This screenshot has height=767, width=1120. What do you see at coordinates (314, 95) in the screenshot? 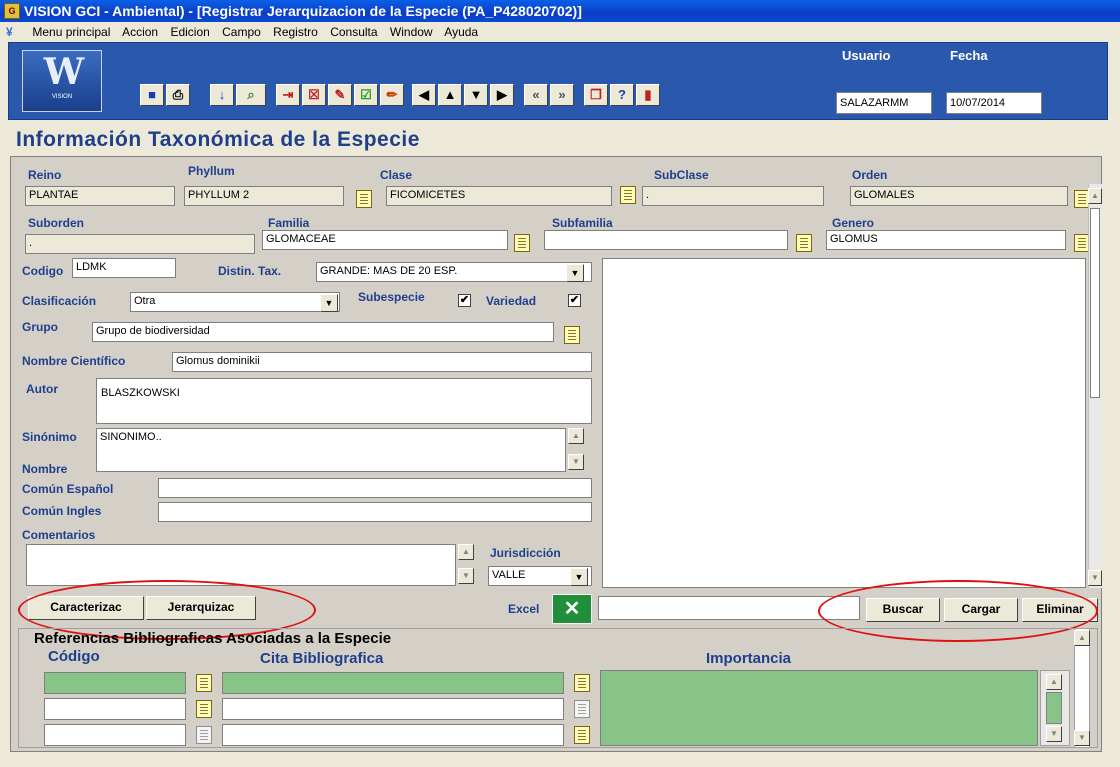
I see `delete-record-icon: ☒` at bounding box center [314, 95].